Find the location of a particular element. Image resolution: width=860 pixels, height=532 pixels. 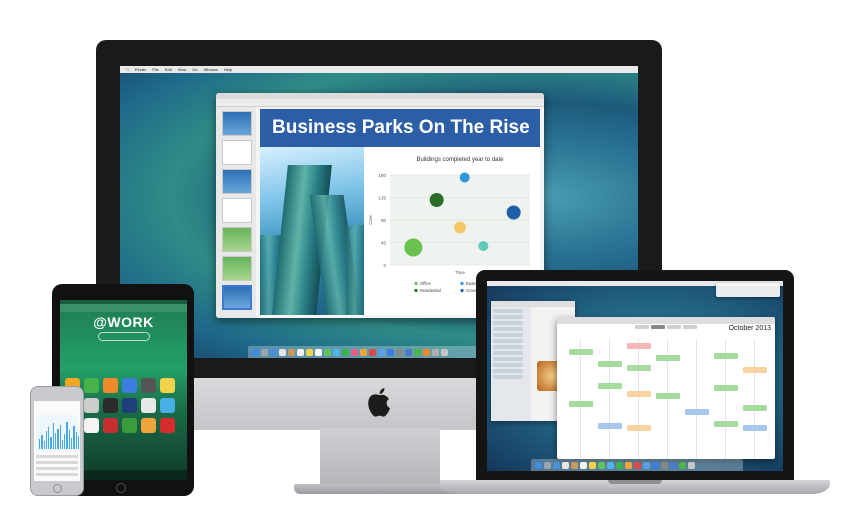

keynote-icon is located at coordinates (673, 465).